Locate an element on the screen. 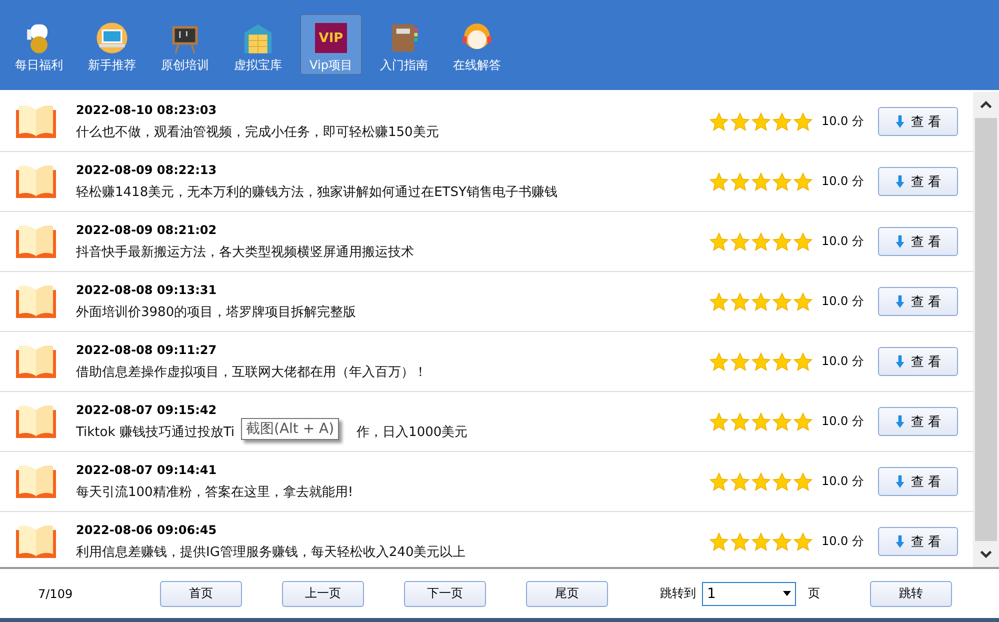 This screenshot has height=622, width=999. jump-button: 跳转 is located at coordinates (911, 593).